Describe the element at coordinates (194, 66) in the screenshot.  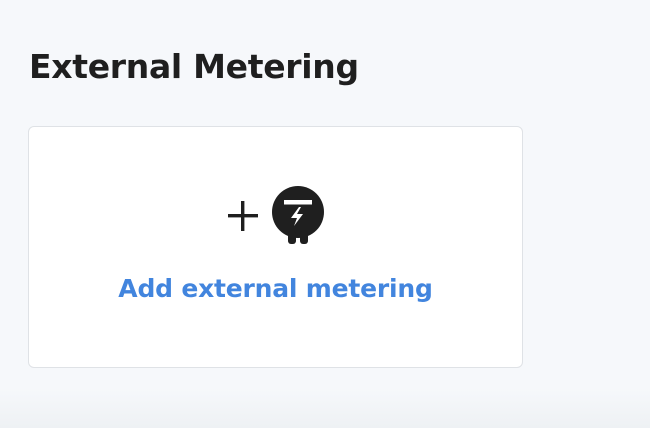
I see `section-title: External Metering` at that location.